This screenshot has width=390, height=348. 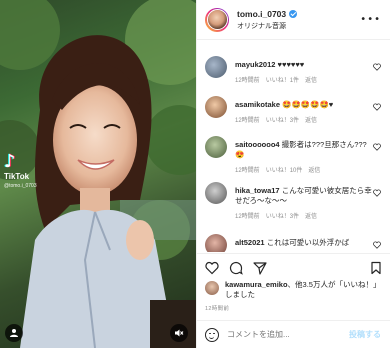 I want to click on emoji-icon, so click(x=212, y=334).